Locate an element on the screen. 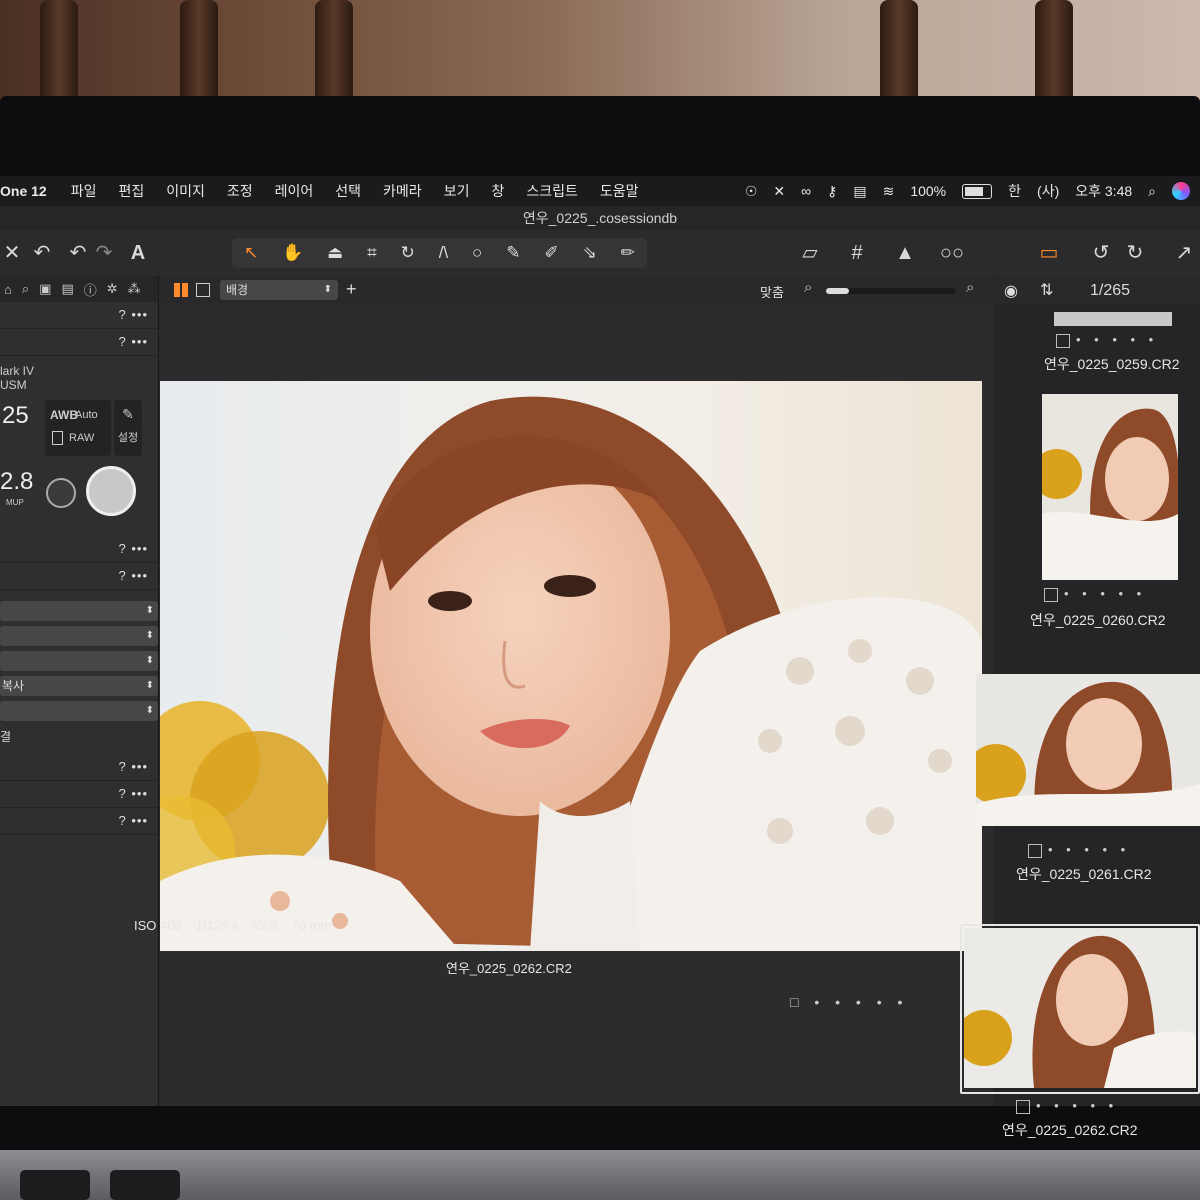  layers-icon: ▭ is located at coordinates (1049, 253).